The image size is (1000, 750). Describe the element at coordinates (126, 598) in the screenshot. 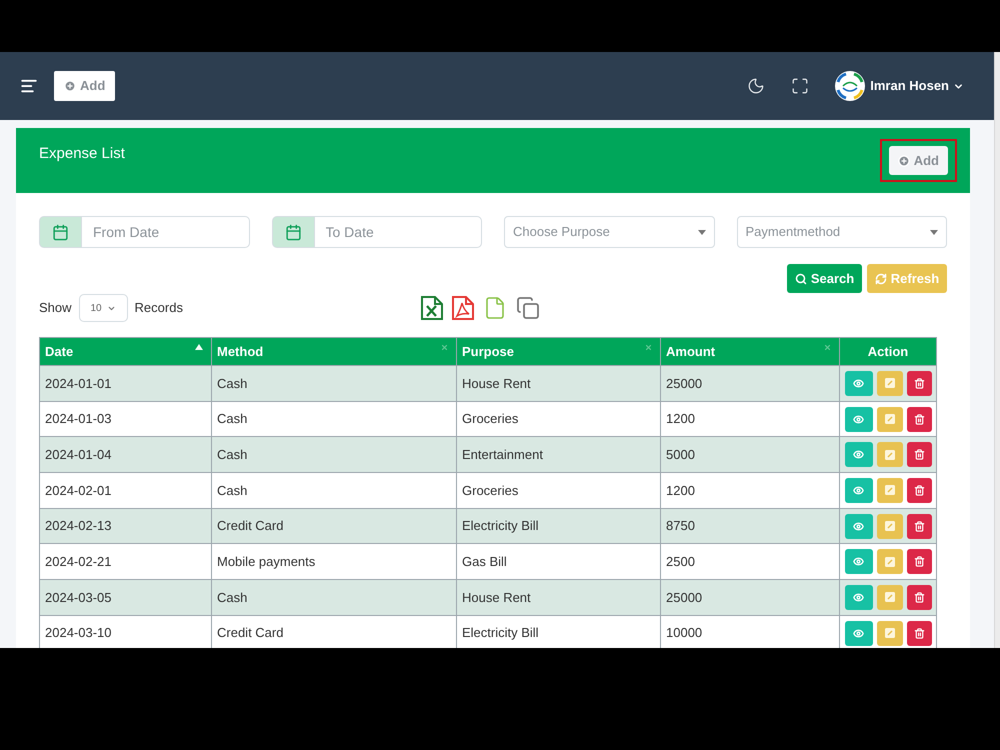

I see `table-cell: 2024-03-05` at that location.